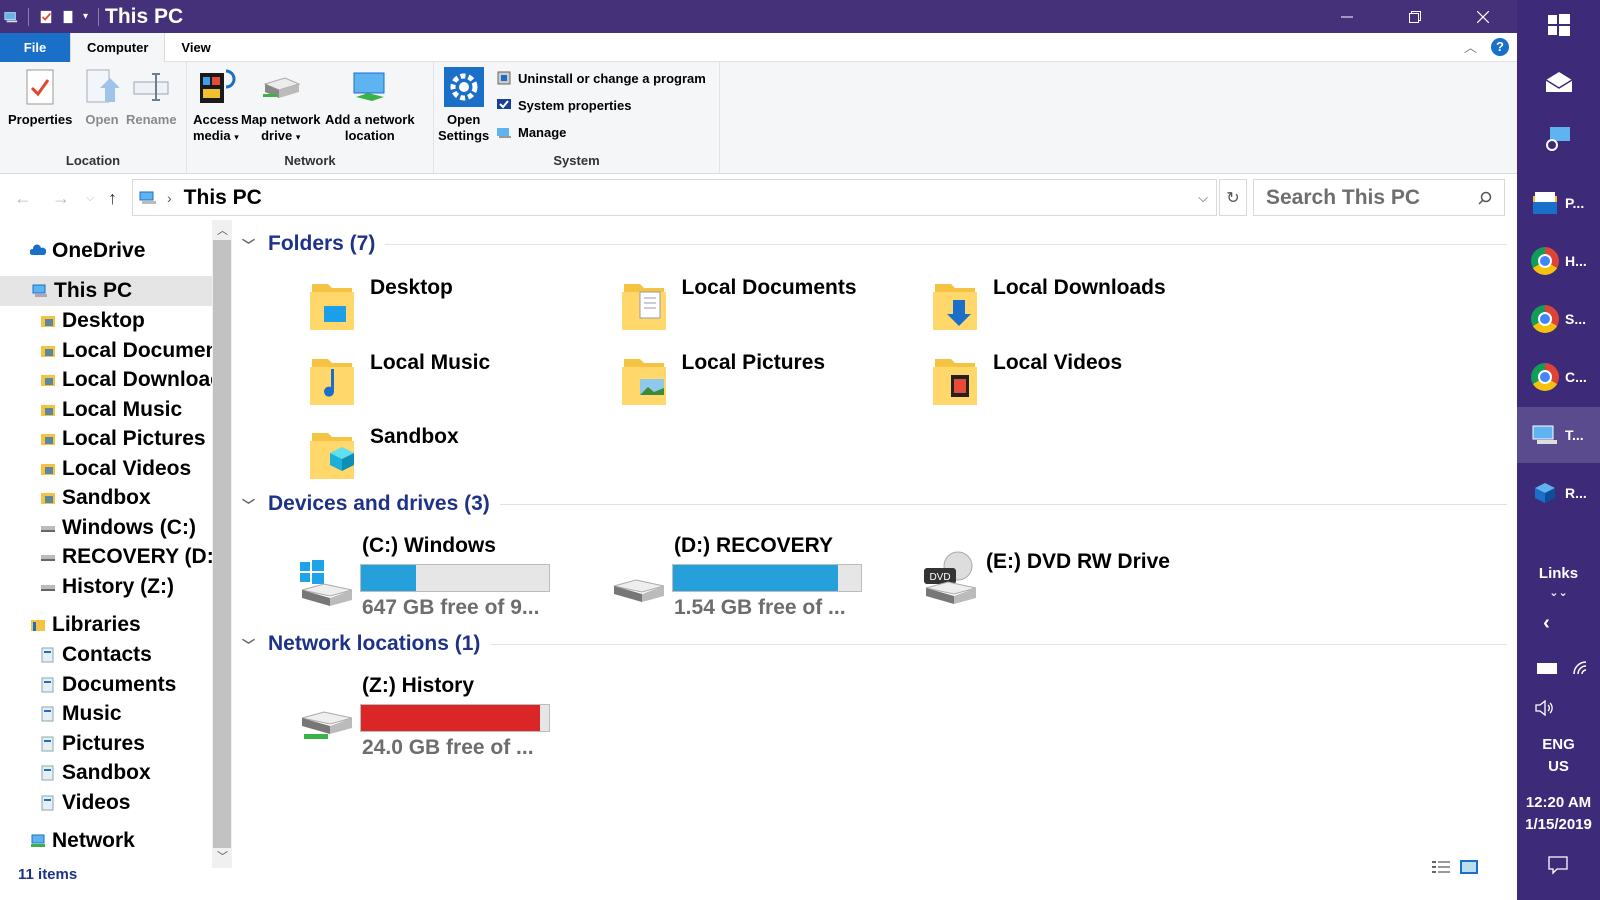 Image resolution: width=1600 pixels, height=900 pixels. What do you see at coordinates (1483, 16) in the screenshot?
I see `close-button` at bounding box center [1483, 16].